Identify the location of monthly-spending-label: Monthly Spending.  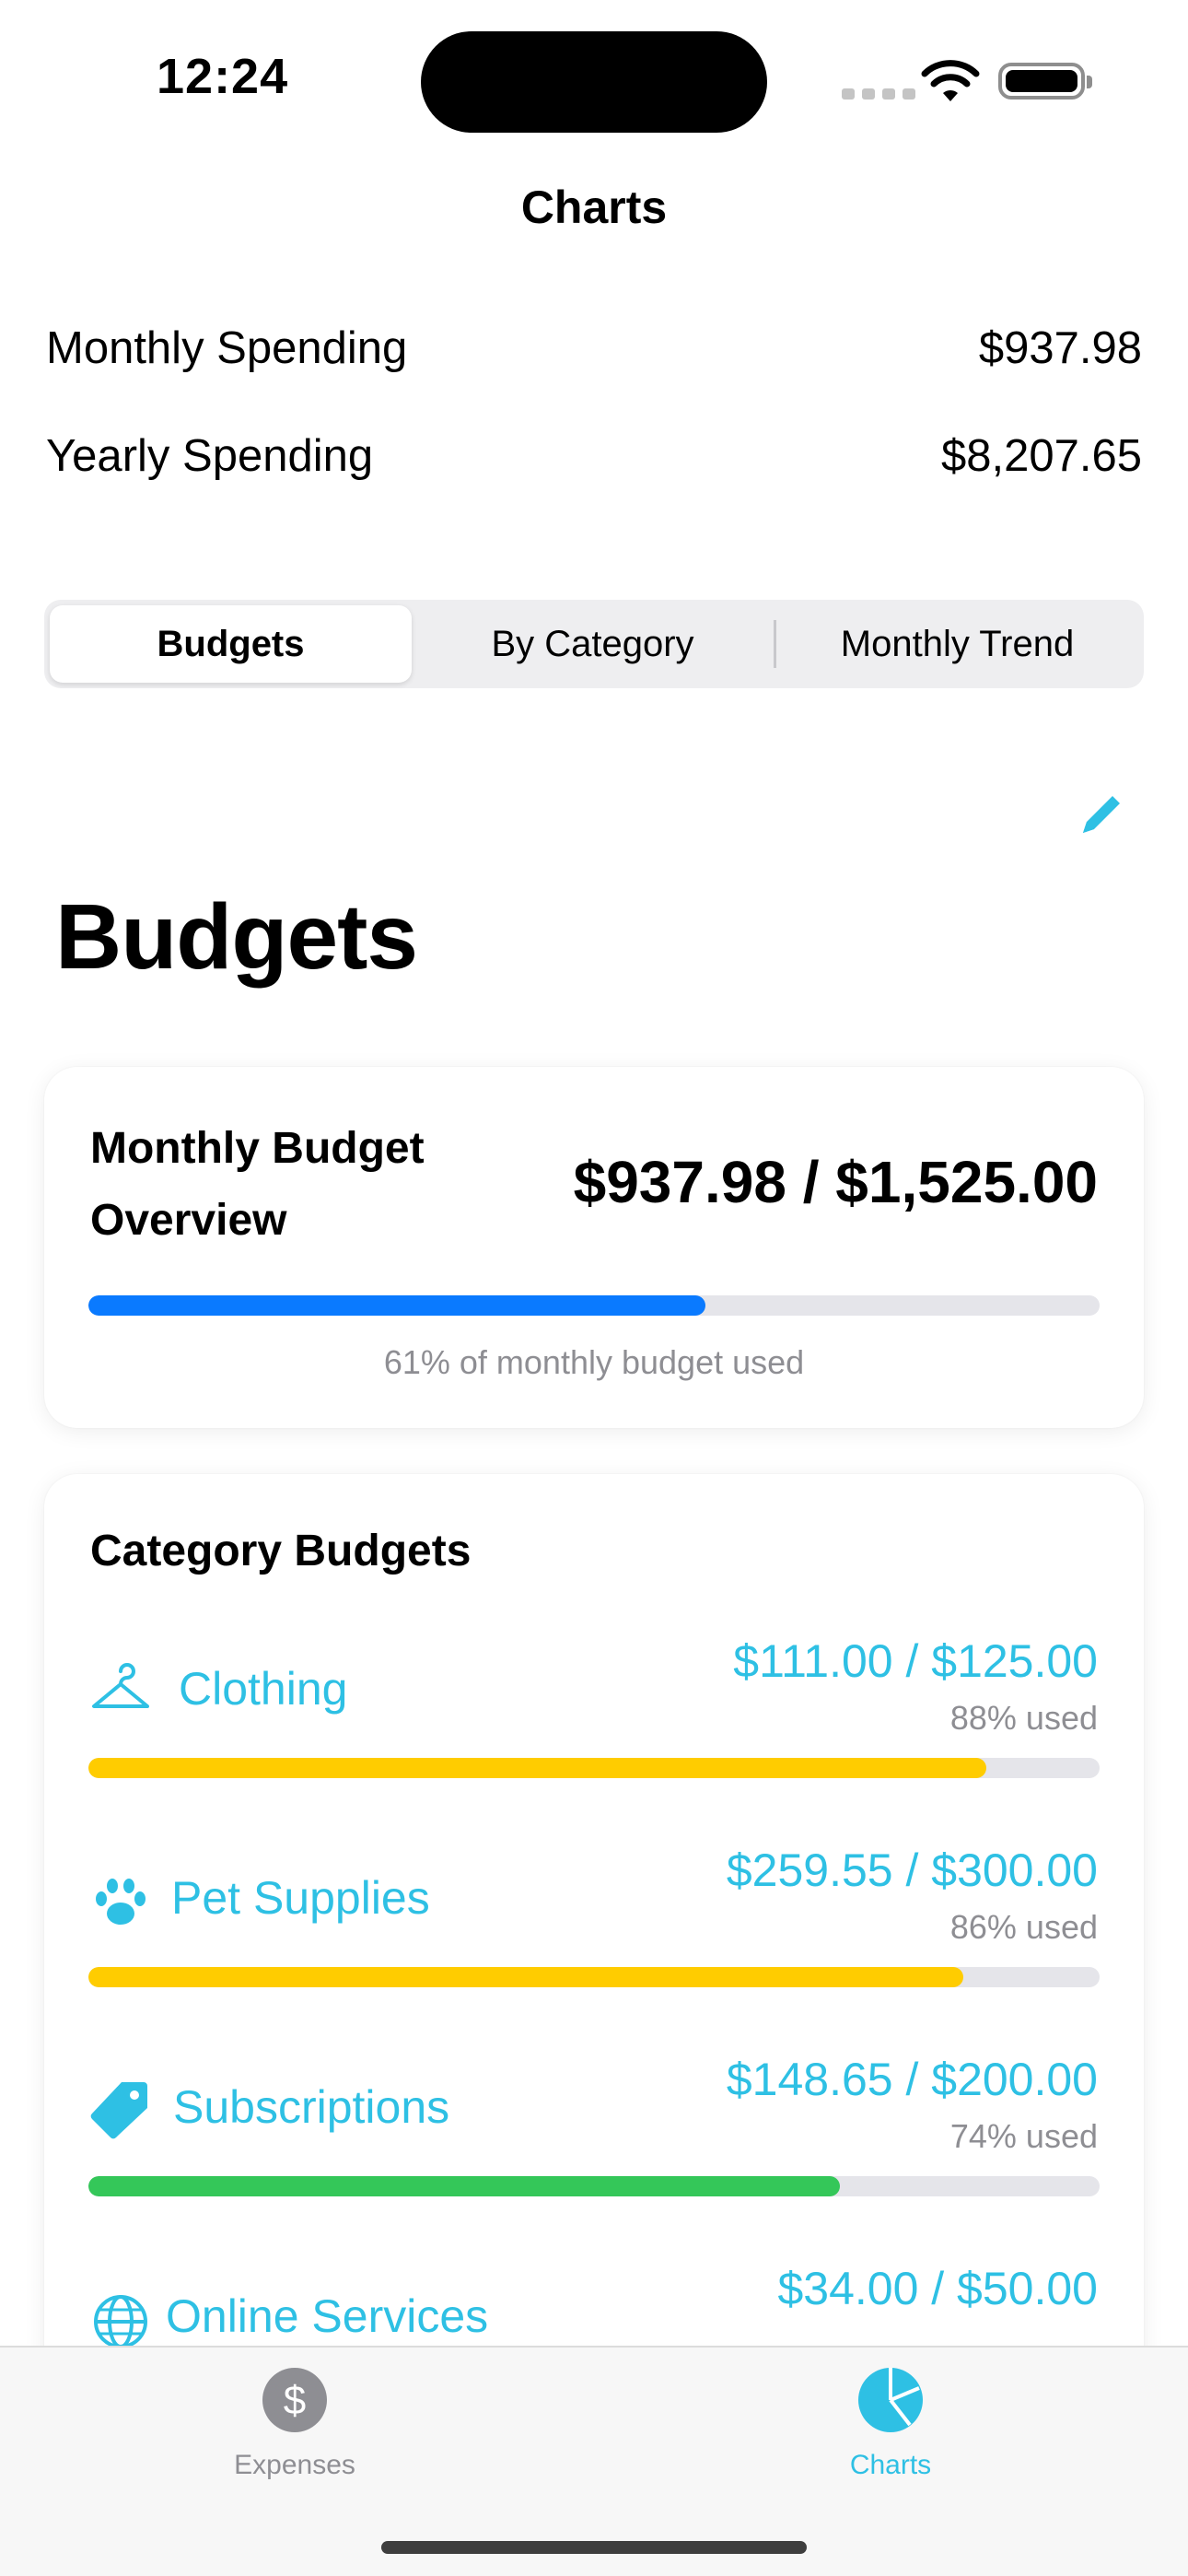
(227, 348).